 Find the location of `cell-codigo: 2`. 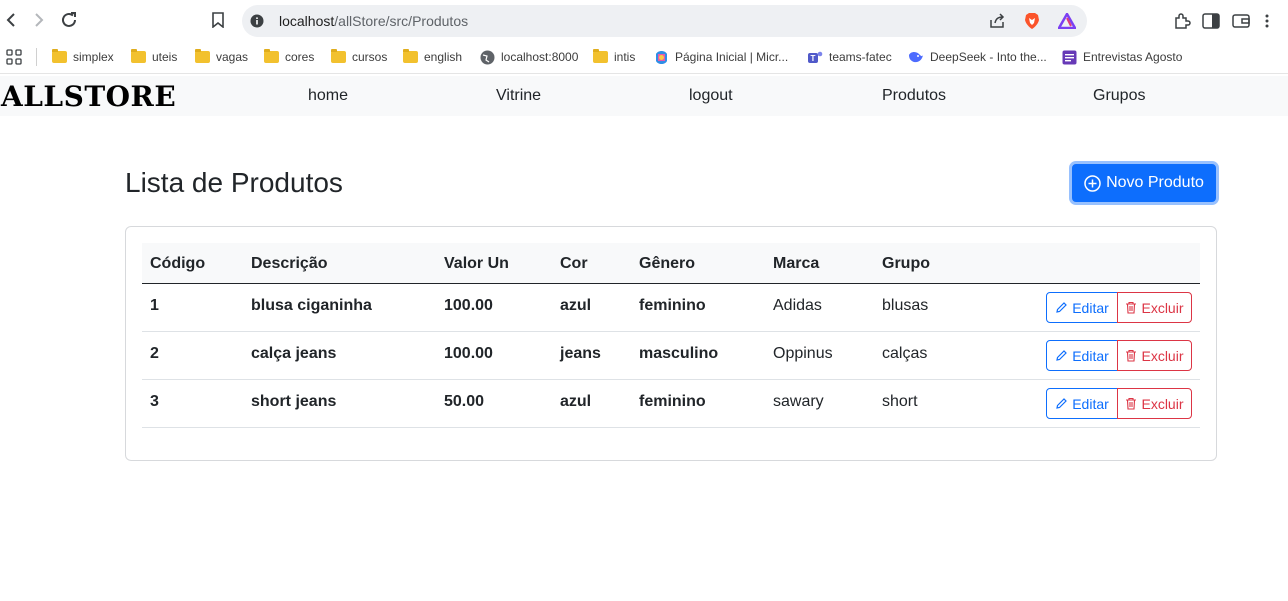

cell-codigo: 2 is located at coordinates (154, 353).